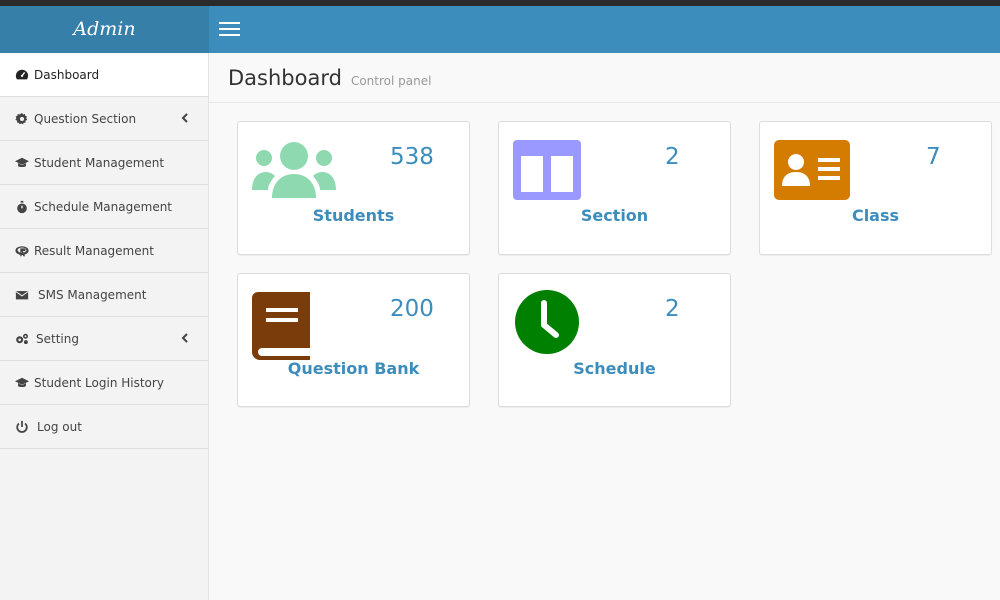 The image size is (1000, 600). What do you see at coordinates (547, 324) in the screenshot?
I see `clock-icon` at bounding box center [547, 324].